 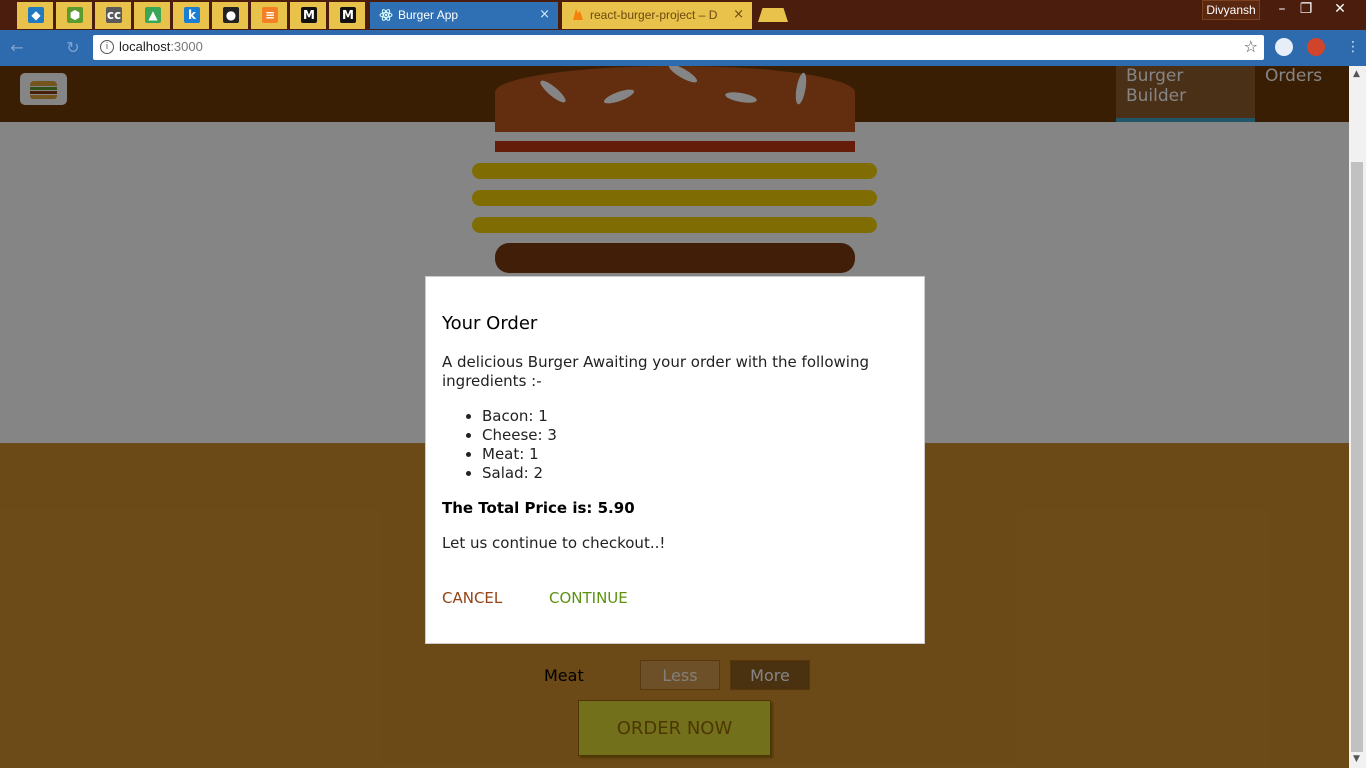 I want to click on pinned-tab: ⬢, so click(x=74, y=15).